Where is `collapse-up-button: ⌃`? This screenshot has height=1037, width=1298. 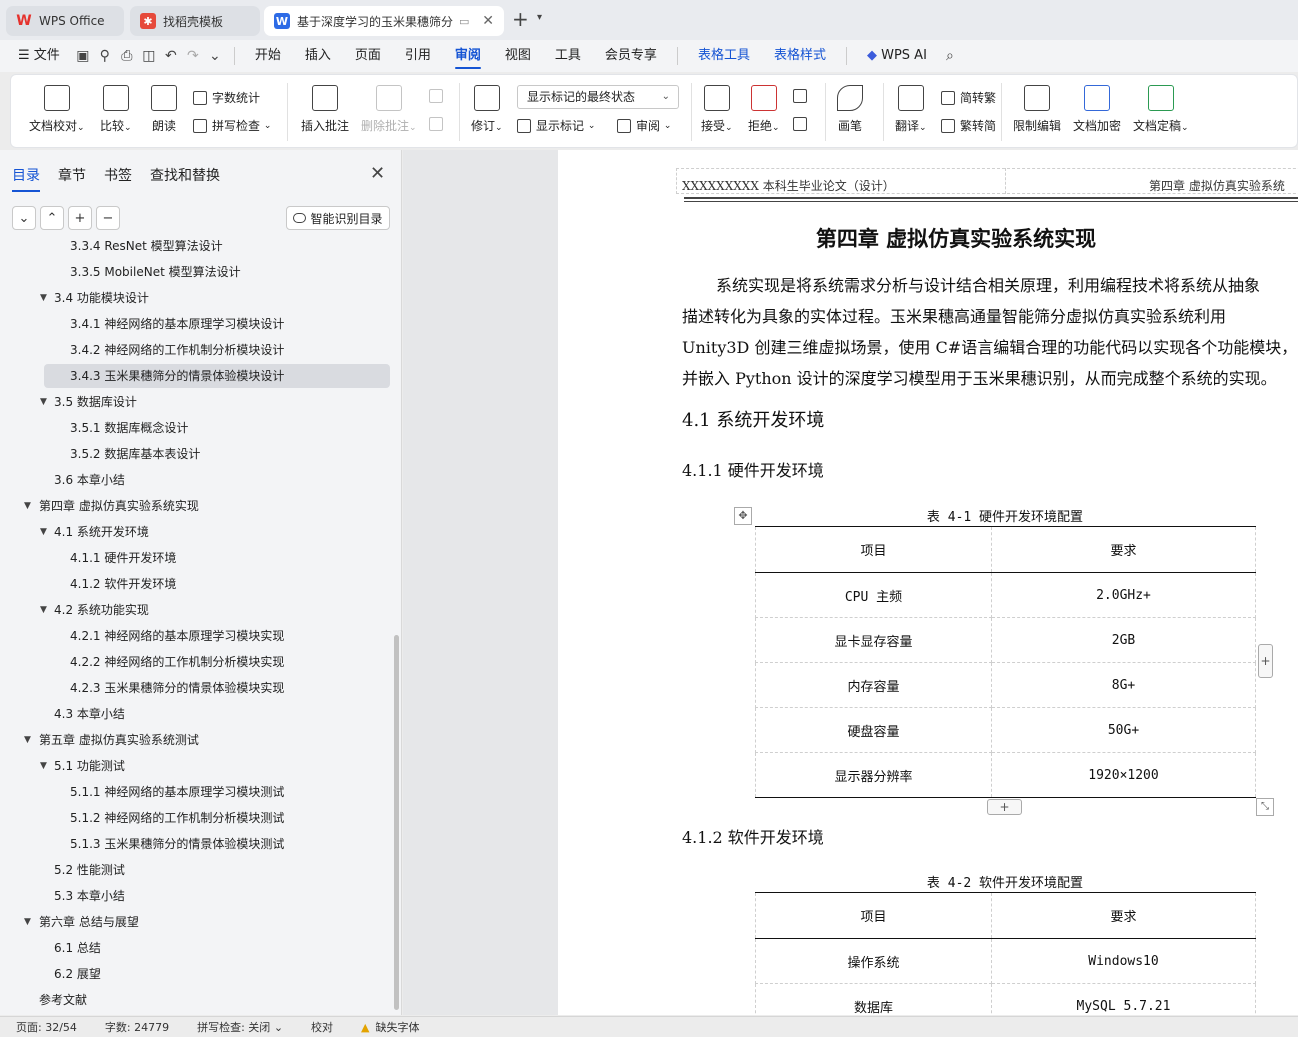 collapse-up-button: ⌃ is located at coordinates (52, 218).